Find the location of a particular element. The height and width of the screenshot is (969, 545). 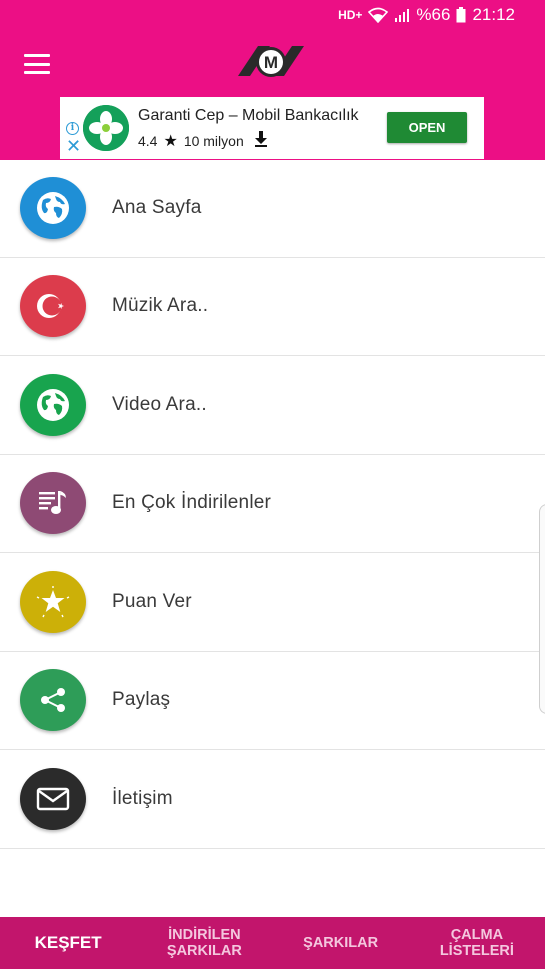

tab-label: ÇALMA LİSTELERİ is located at coordinates (476, 943).